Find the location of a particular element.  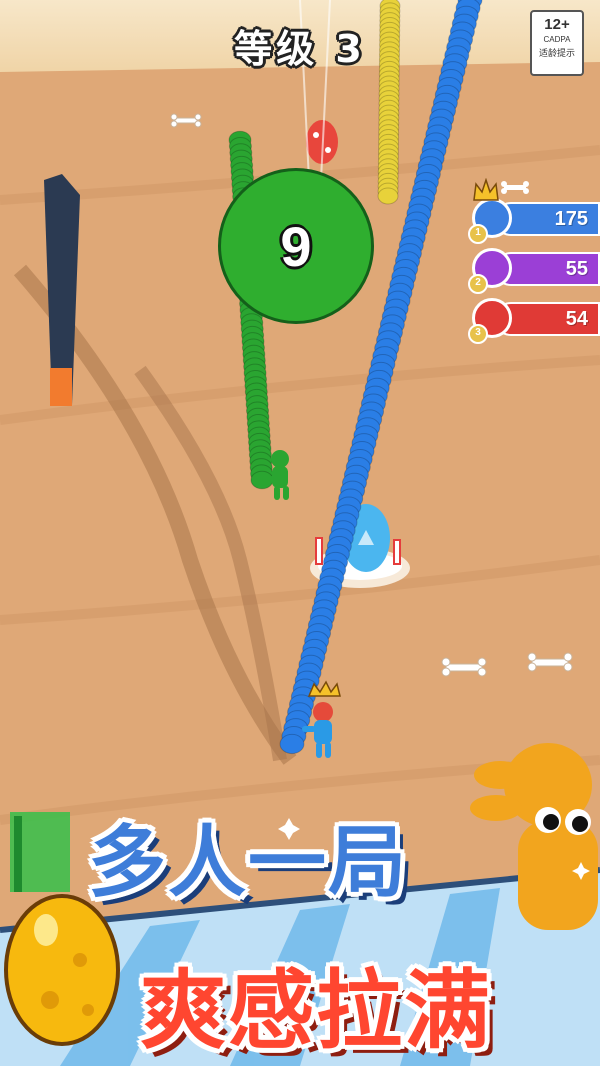

age-rating-badge: 12+ CADPA 适龄提示 is located at coordinates (557, 43).